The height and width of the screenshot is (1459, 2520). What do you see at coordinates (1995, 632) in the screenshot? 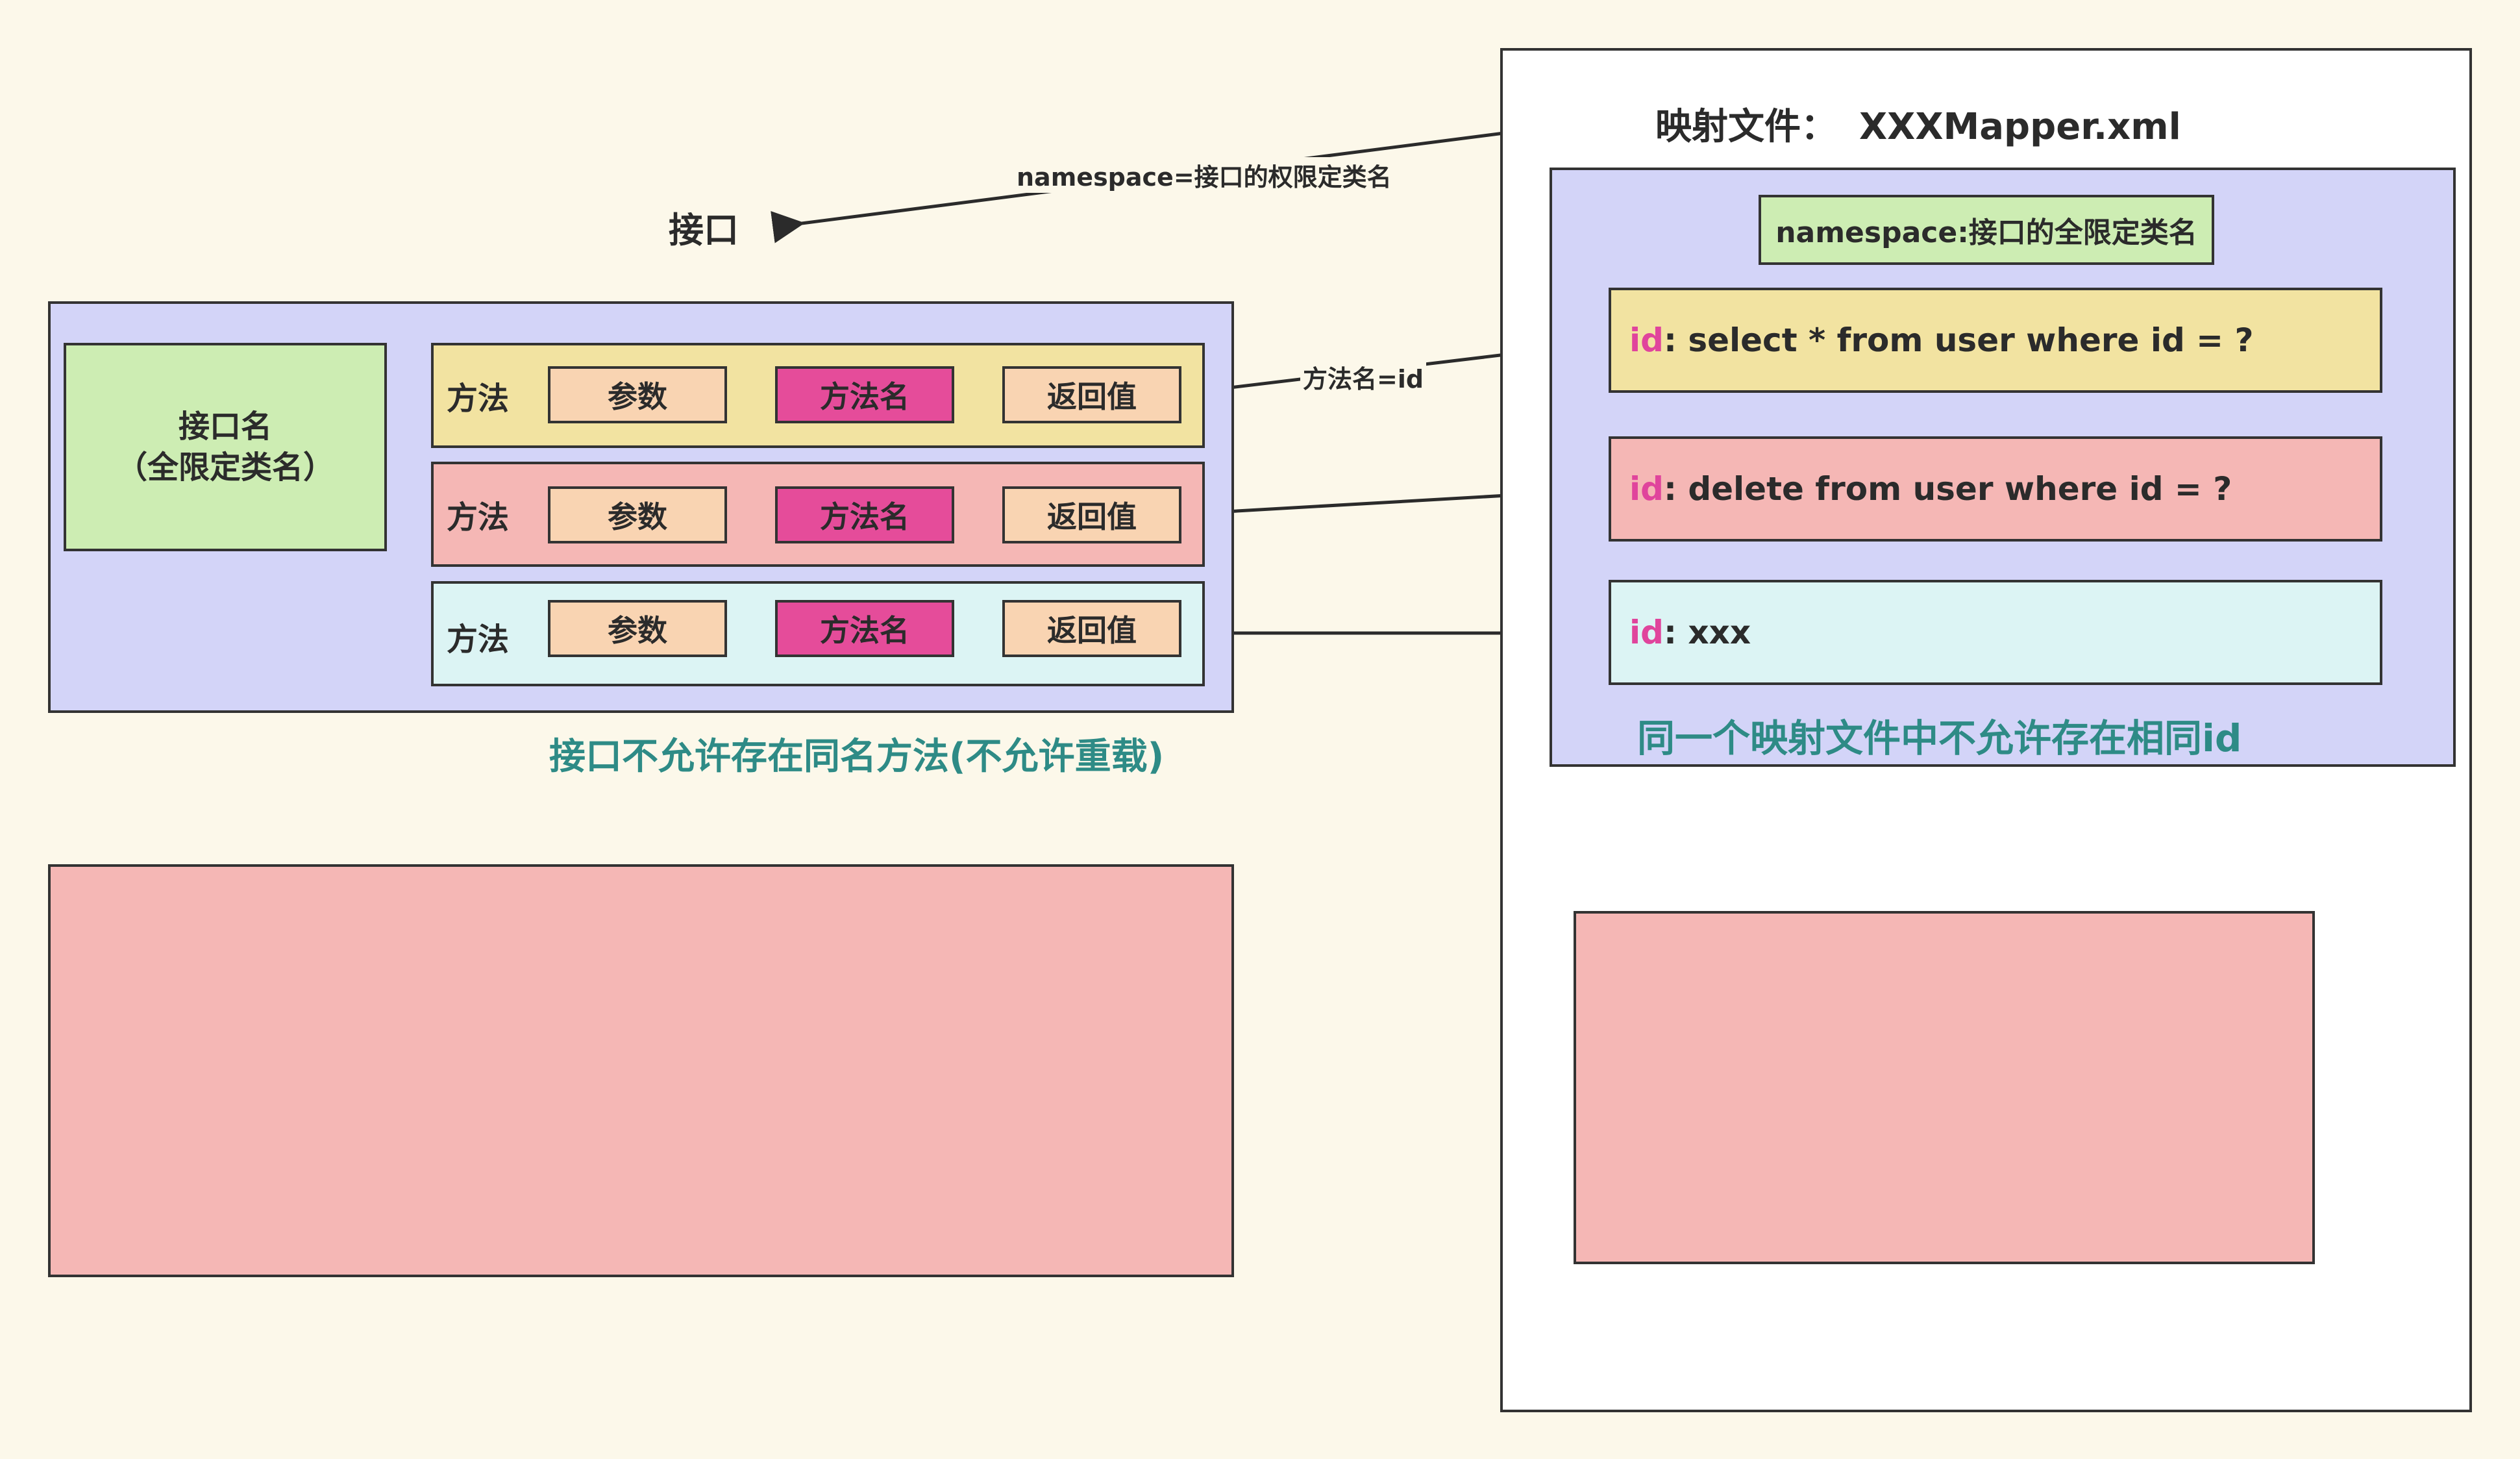
I see `statement-xxx: id: xxx` at bounding box center [1995, 632].